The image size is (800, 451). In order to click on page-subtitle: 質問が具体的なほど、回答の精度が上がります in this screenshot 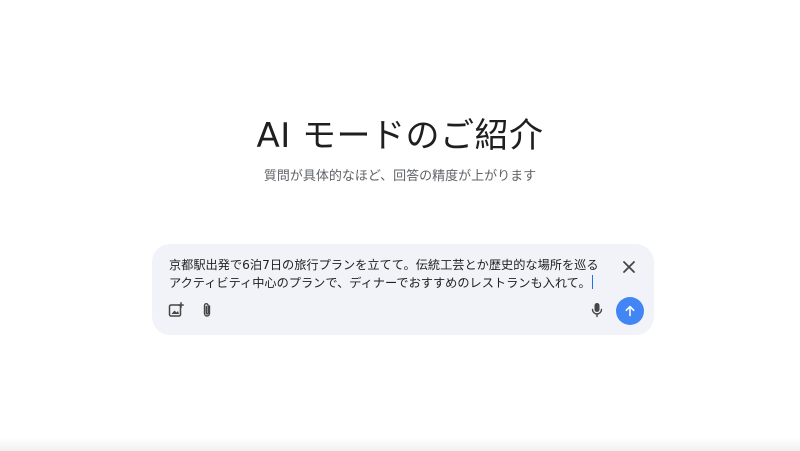, I will do `click(400, 176)`.